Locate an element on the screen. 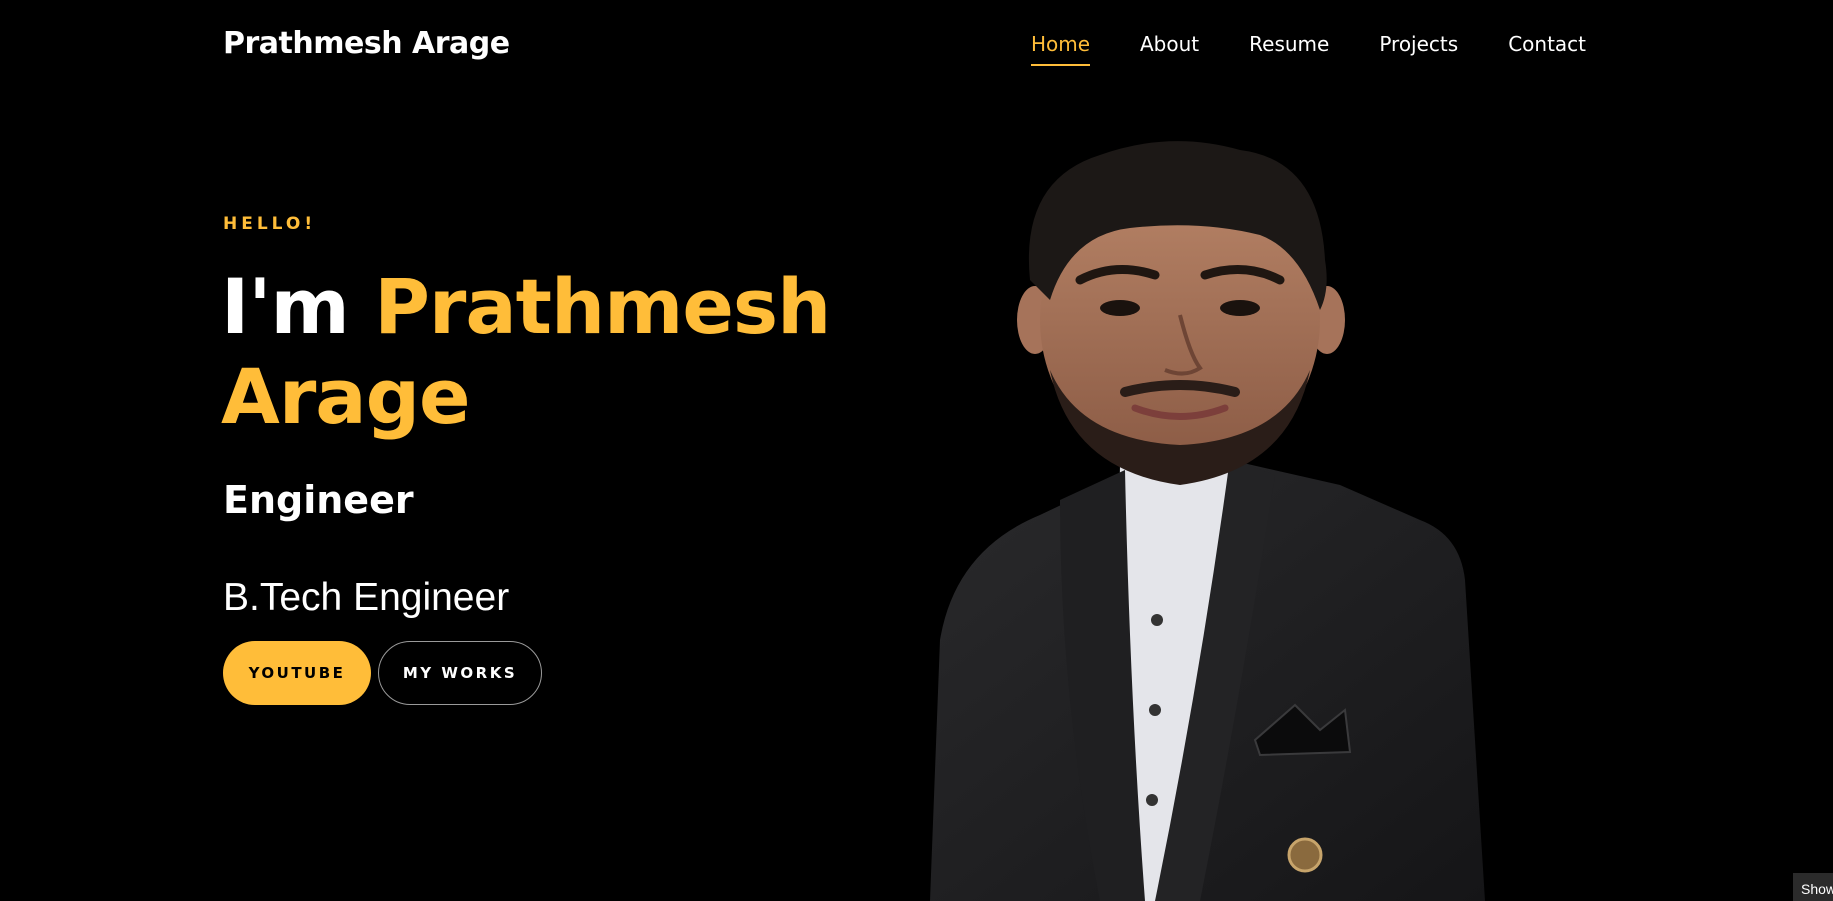  hero-role: Engineer is located at coordinates (318, 500).